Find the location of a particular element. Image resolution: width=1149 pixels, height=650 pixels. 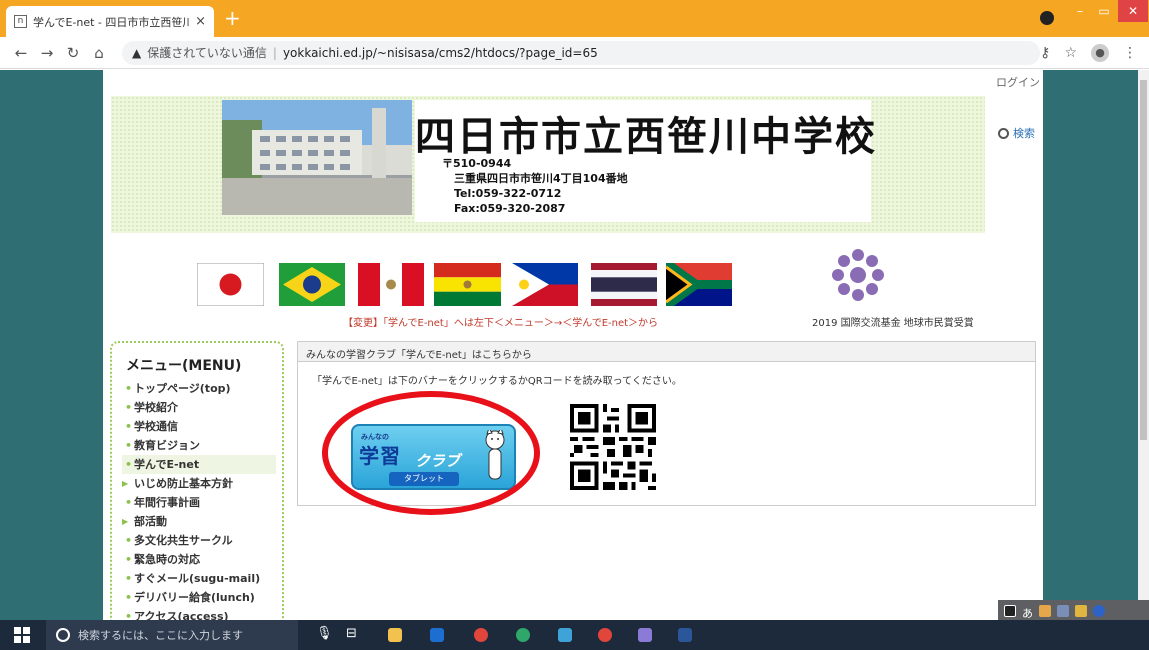

menu-item-school-intro: 学校紹介 is located at coordinates (199, 407).